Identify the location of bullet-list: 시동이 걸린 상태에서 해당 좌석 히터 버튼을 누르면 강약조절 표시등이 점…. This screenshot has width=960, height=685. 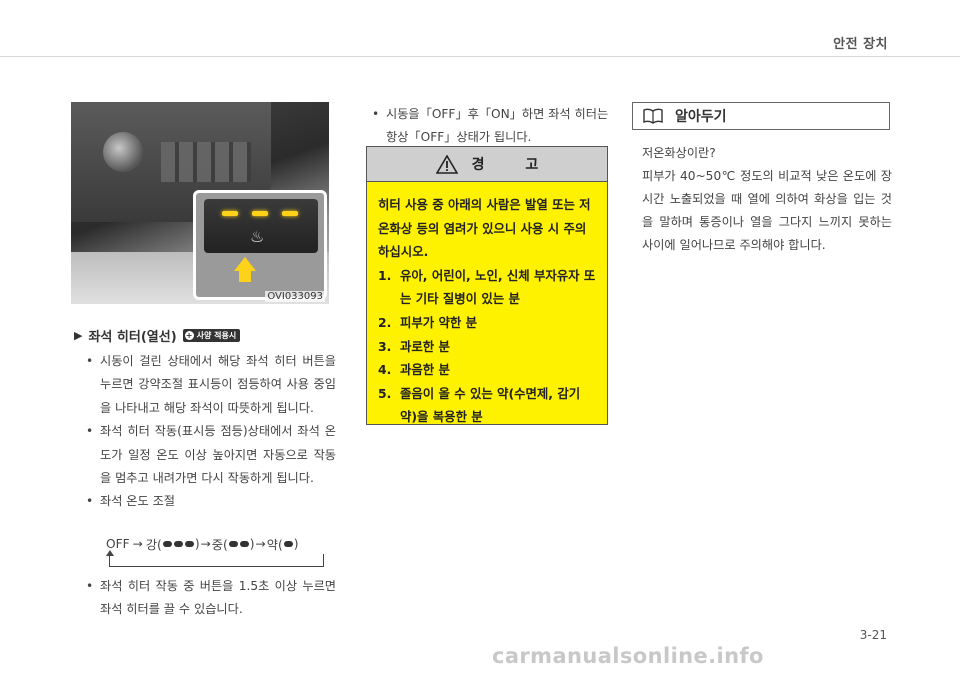
(211, 432).